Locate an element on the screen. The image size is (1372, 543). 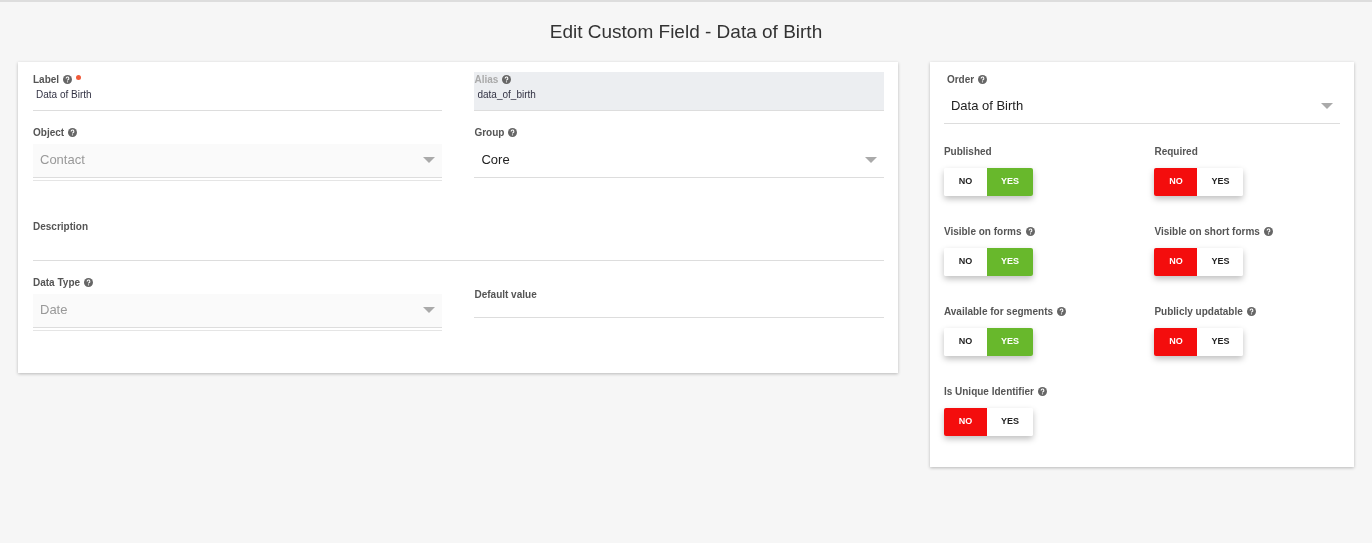
toggle-label: Publicly updatable is located at coordinates (1198, 311).